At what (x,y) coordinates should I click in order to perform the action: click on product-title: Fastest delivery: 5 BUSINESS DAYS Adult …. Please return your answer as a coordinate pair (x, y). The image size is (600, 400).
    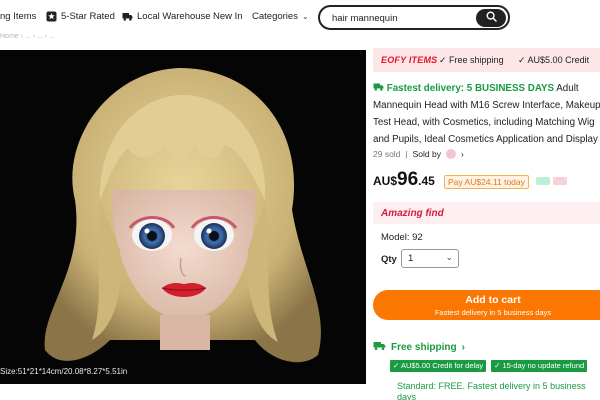
    Looking at the image, I should click on (486, 114).